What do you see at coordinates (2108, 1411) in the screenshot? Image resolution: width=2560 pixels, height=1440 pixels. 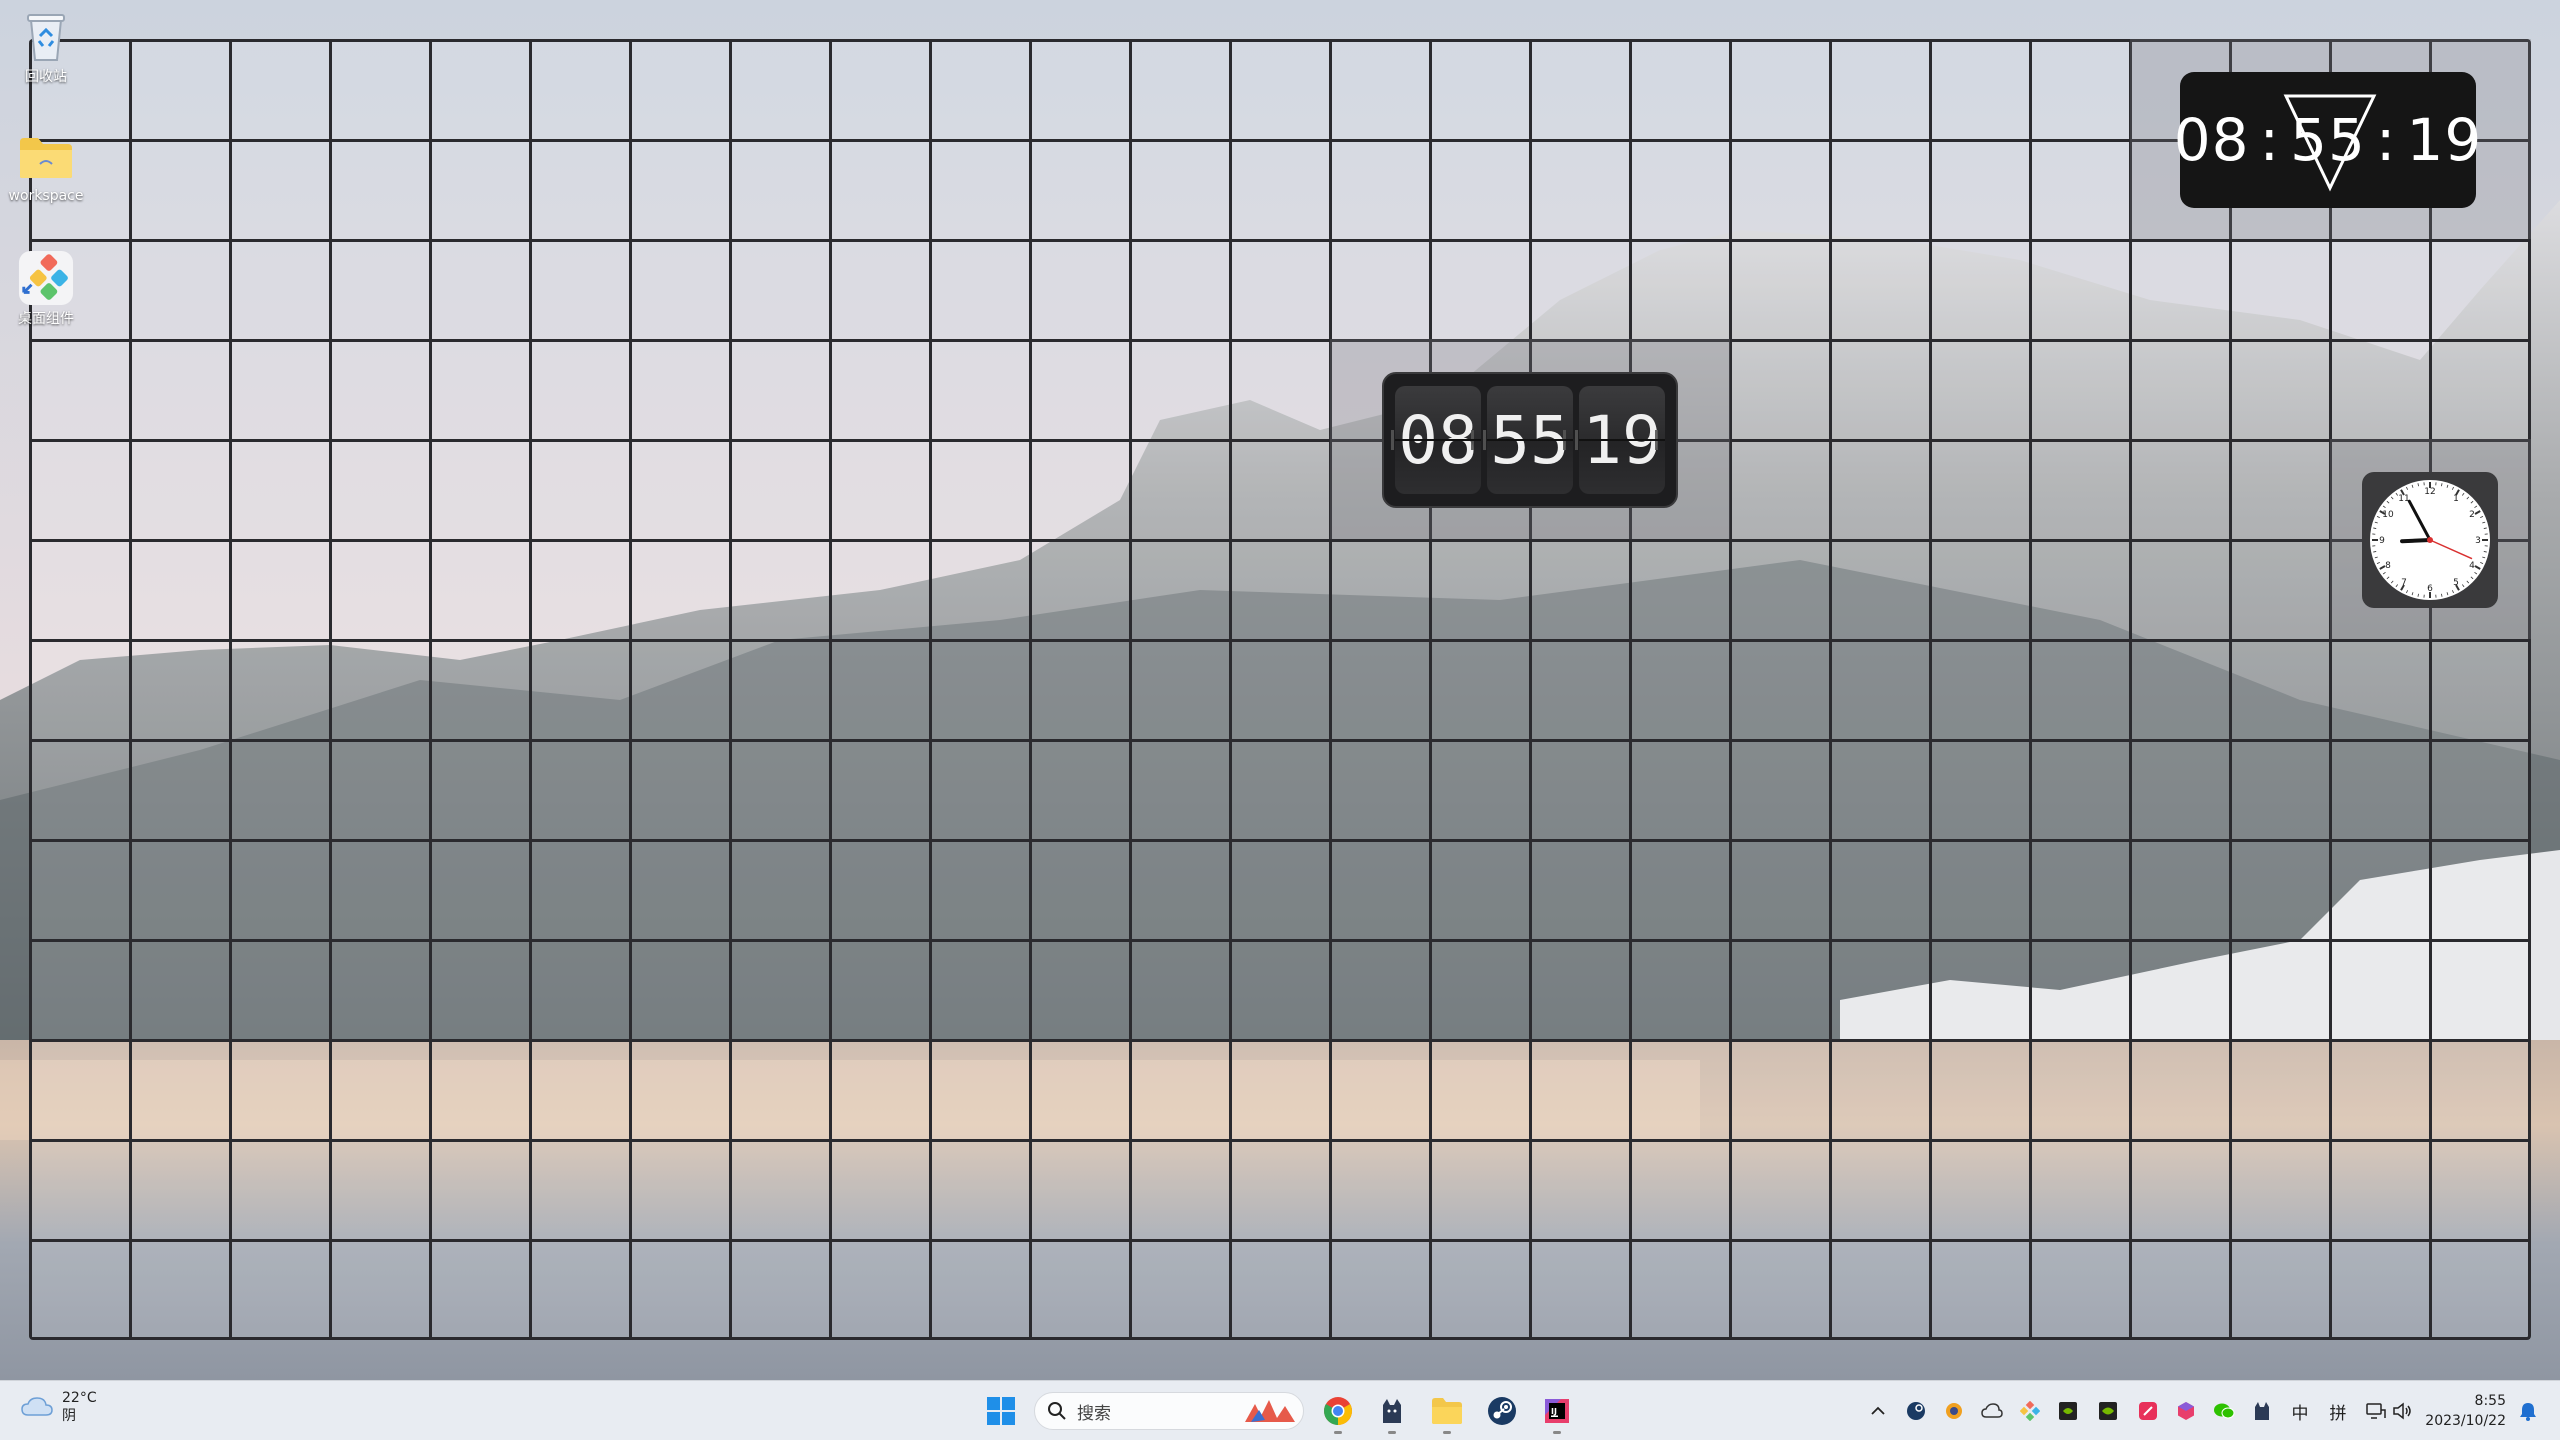 I see `nvidia-broadcast-icon` at bounding box center [2108, 1411].